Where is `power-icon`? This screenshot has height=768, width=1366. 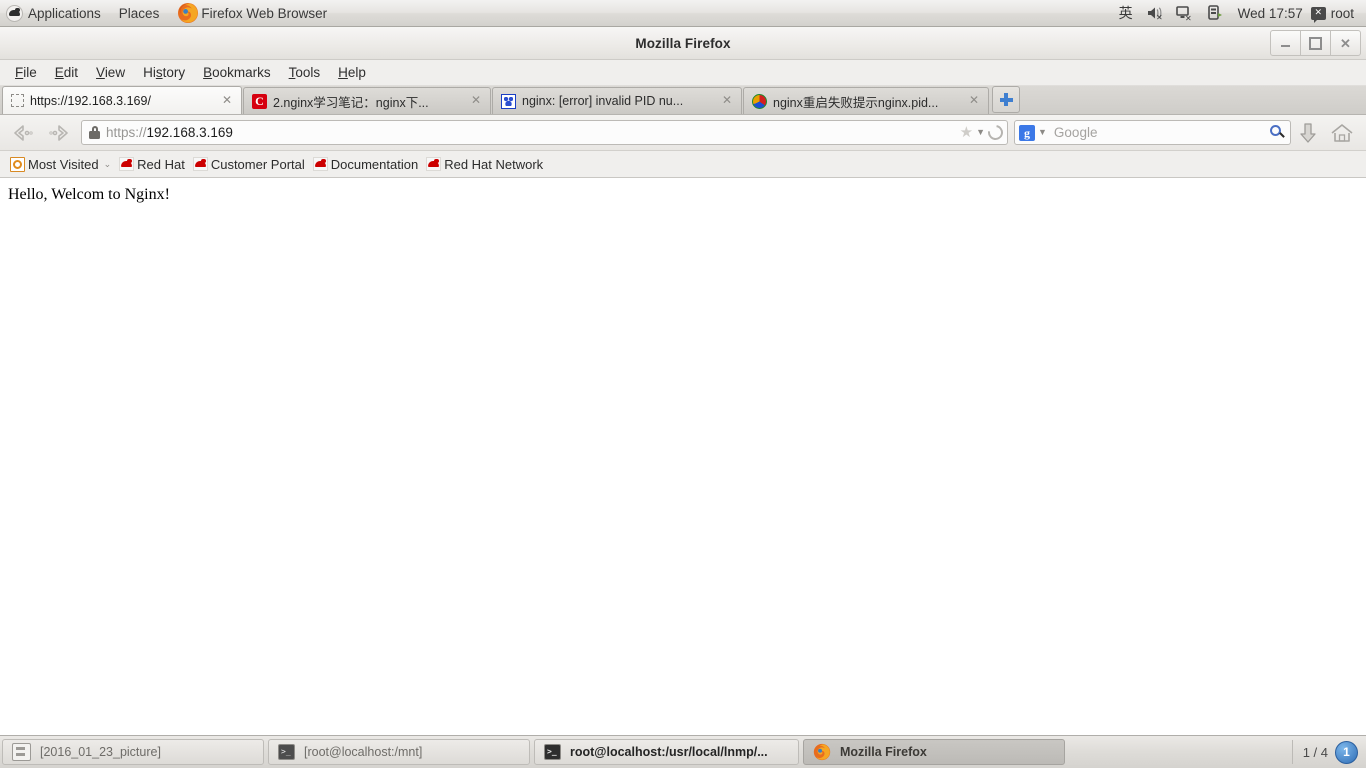 power-icon is located at coordinates (1215, 13).